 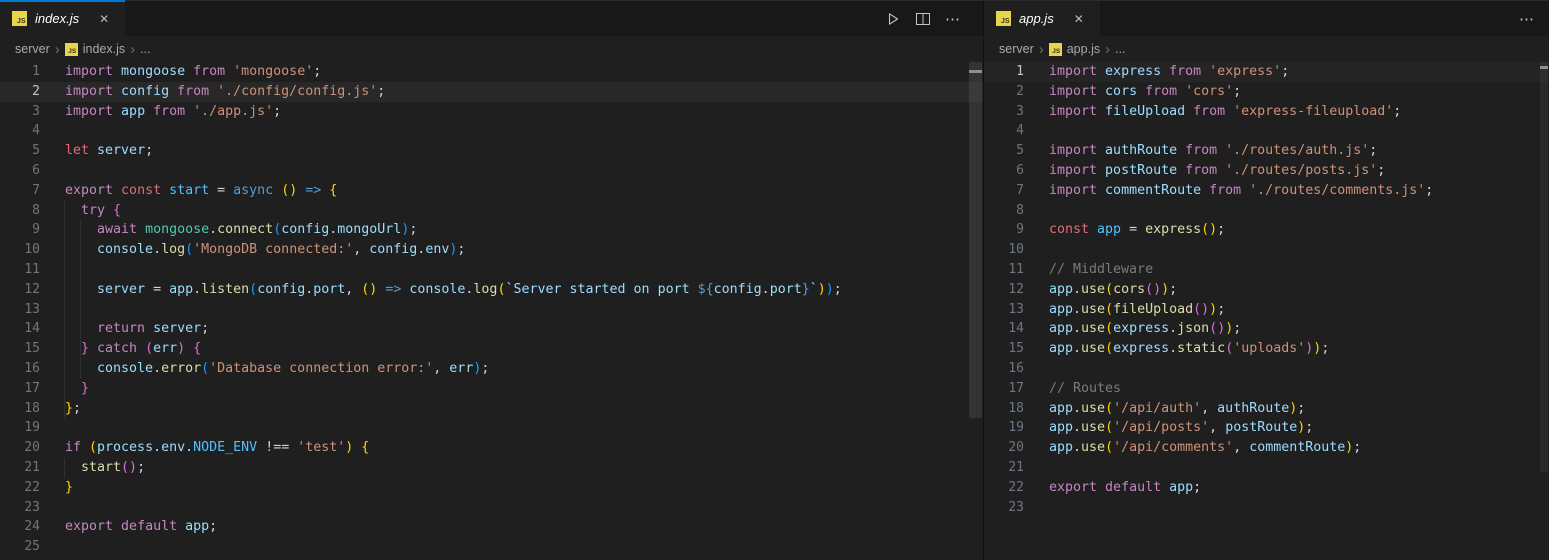 I want to click on code-text: } catch (err) {, so click(x=133, y=349).